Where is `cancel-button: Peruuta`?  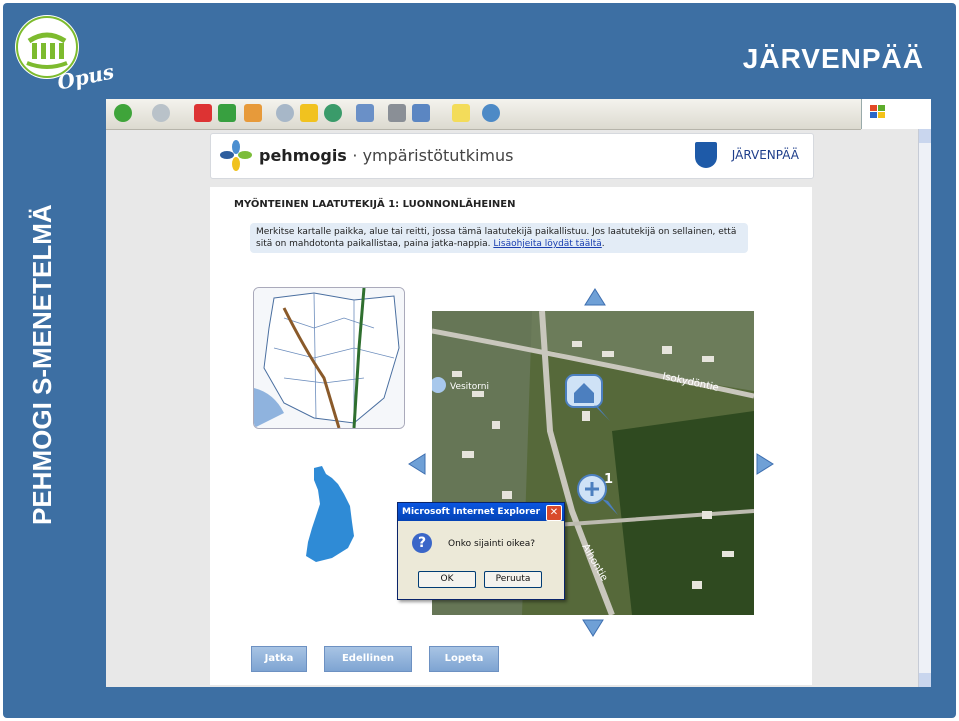
cancel-button: Peruuta is located at coordinates (513, 579).